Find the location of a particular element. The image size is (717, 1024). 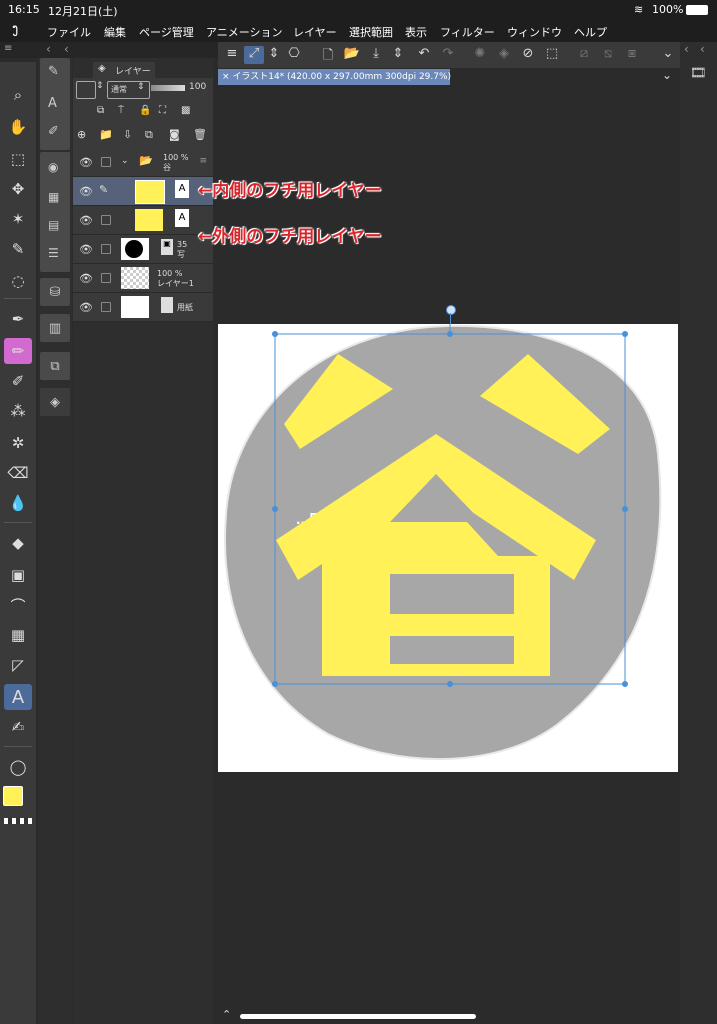

lock-transparent-icon: ⛶ is located at coordinates (162, 110).